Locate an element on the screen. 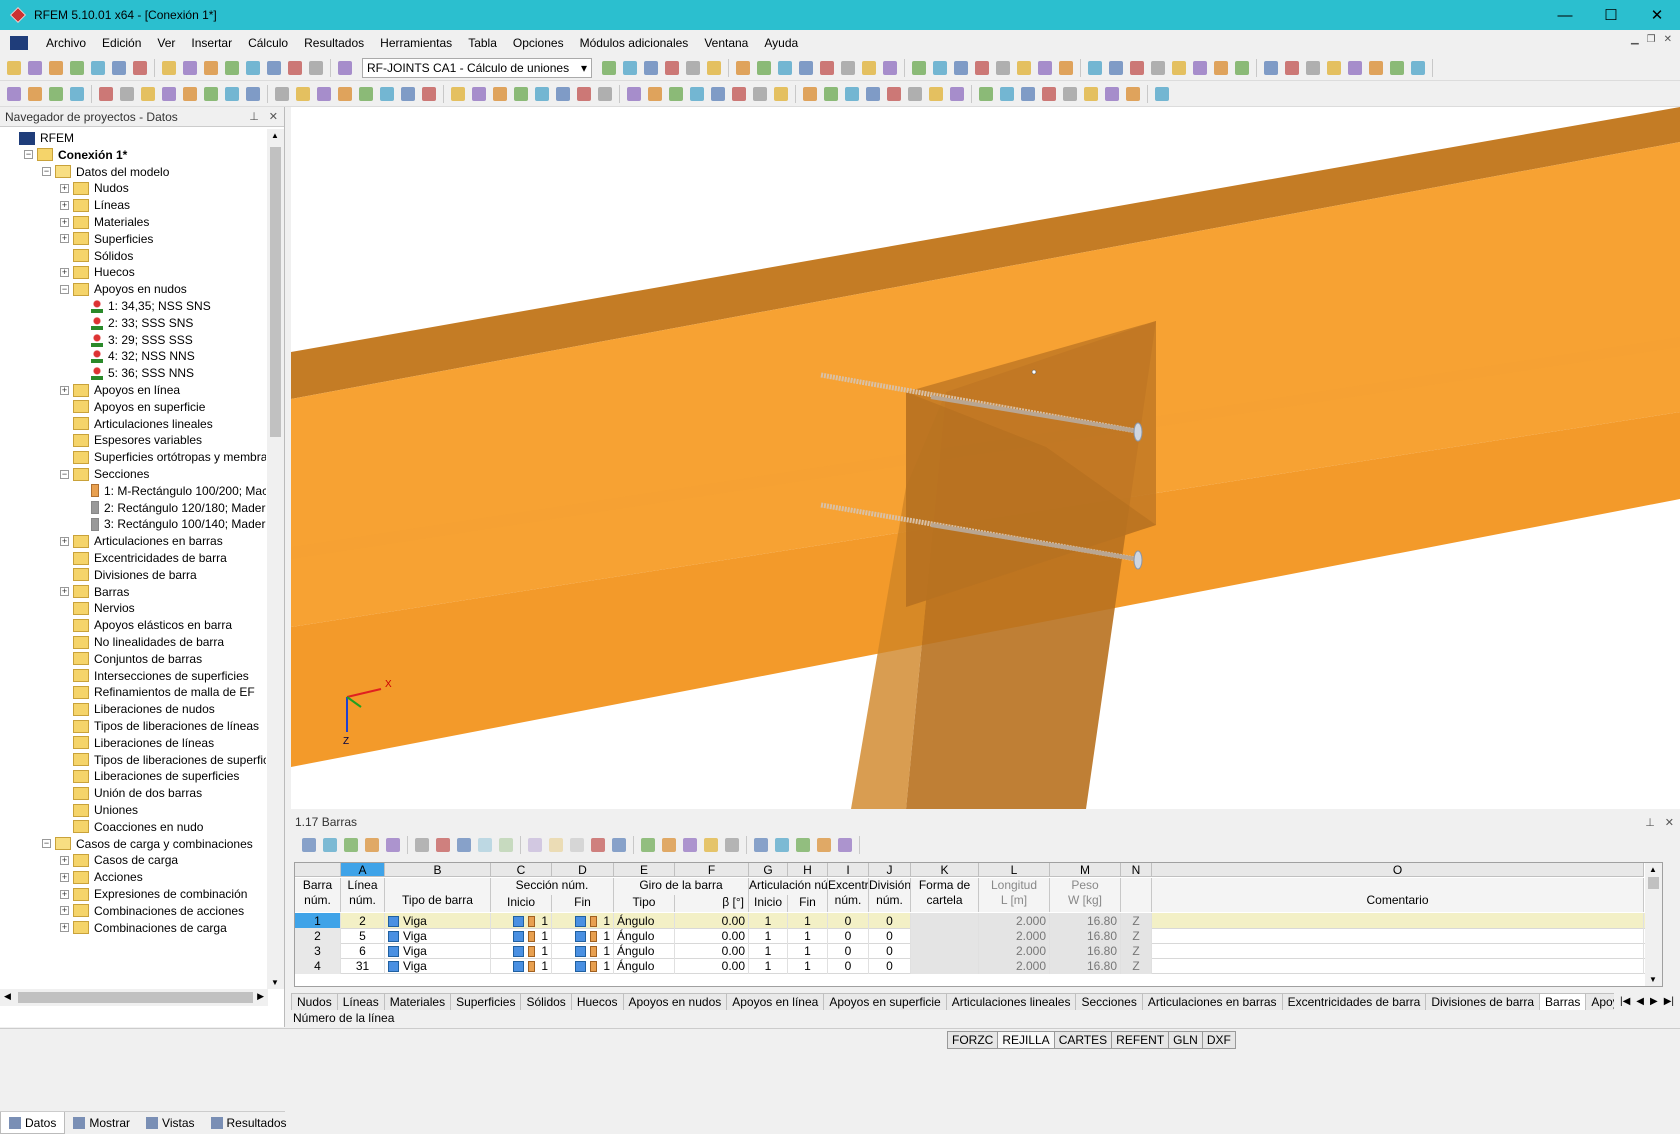 The height and width of the screenshot is (1134, 1680). table-close-icon: ✕ is located at coordinates (1669, 822).